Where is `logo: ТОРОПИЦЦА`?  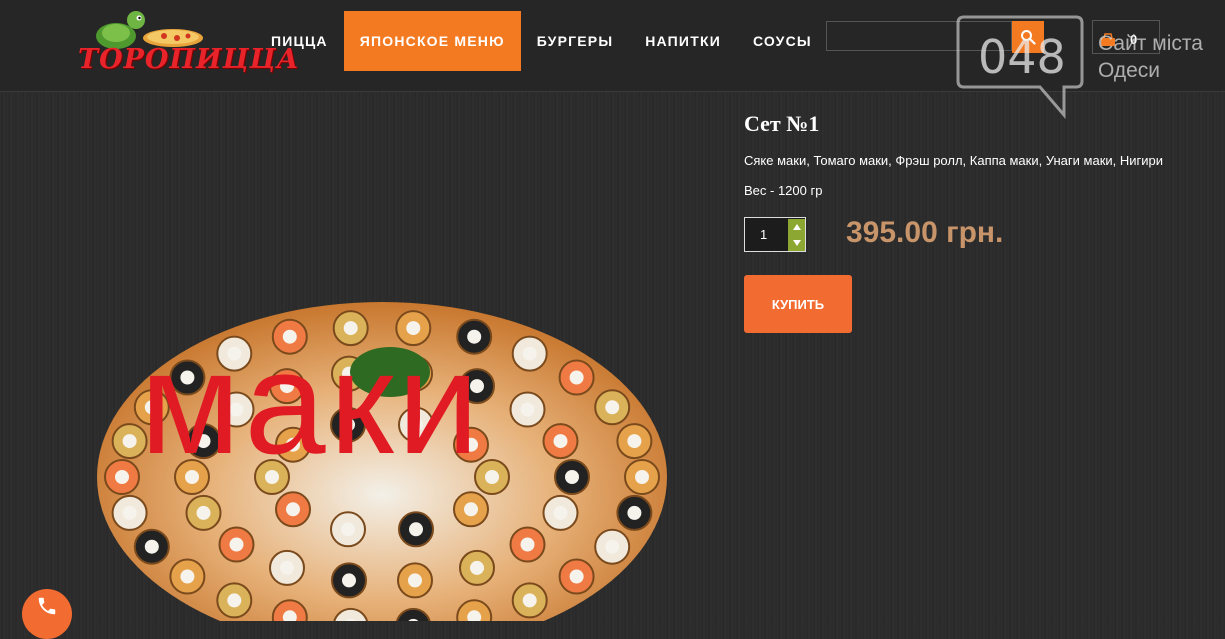
logo: ТОРОПИЦЦА is located at coordinates (188, 40).